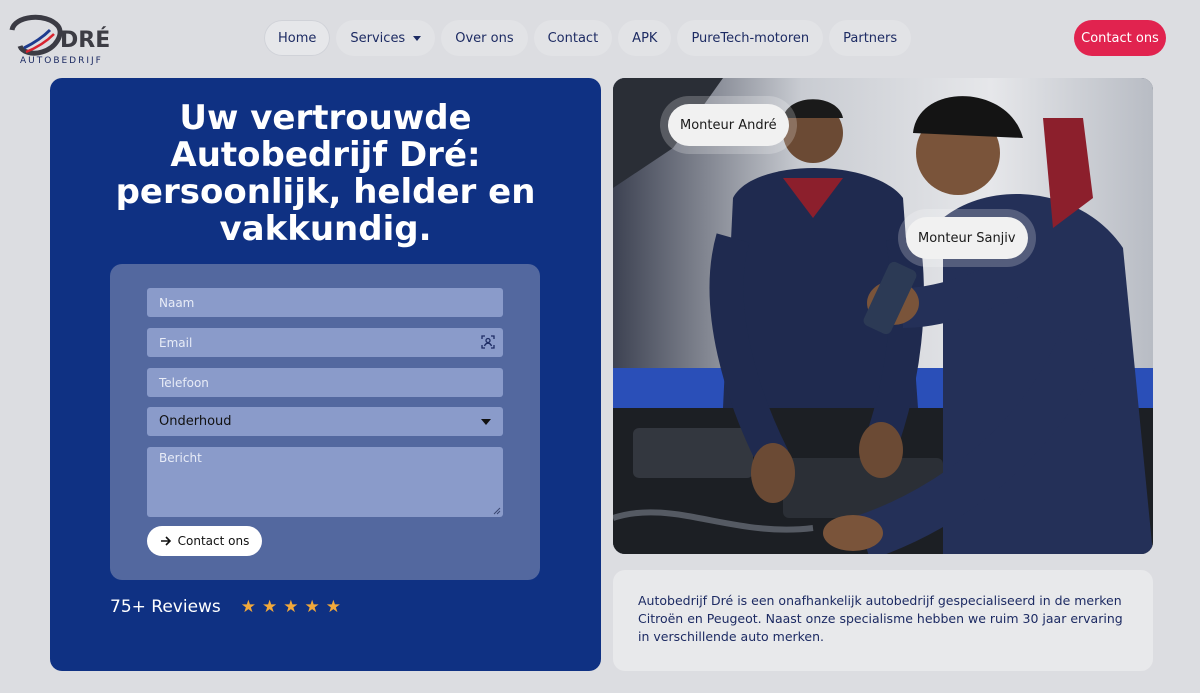 This screenshot has width=1200, height=693. What do you see at coordinates (728, 125) in the screenshot?
I see `tag-monteur-andre: Monteur André` at bounding box center [728, 125].